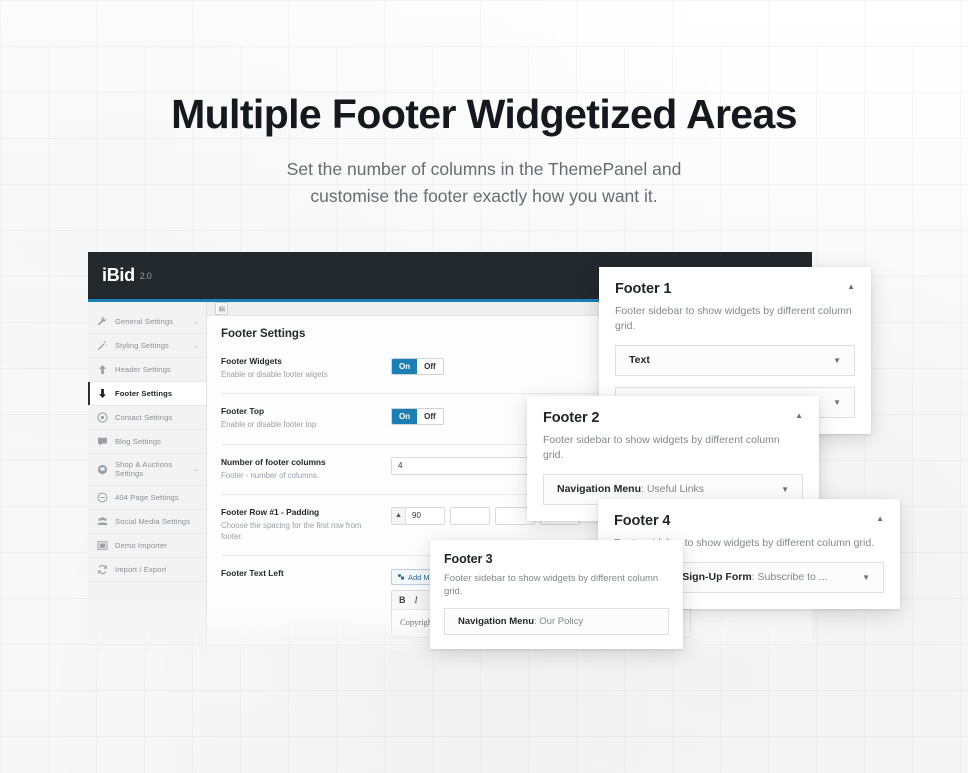 The image size is (968, 773). What do you see at coordinates (252, 573) in the screenshot?
I see `setting-label: Footer Text Left` at bounding box center [252, 573].